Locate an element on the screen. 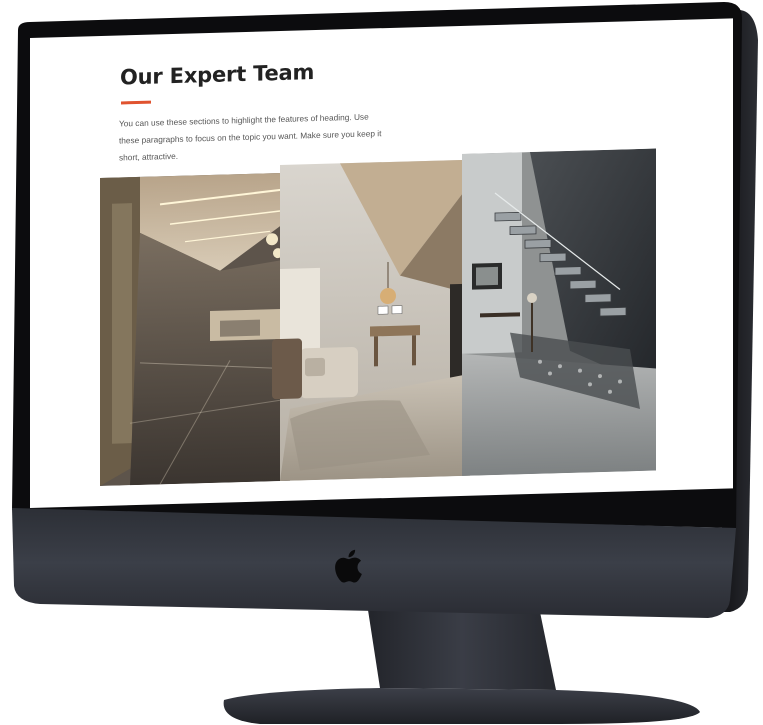 Image resolution: width=763 pixels, height=725 pixels. page-title: Our Expert Team is located at coordinates (217, 75).